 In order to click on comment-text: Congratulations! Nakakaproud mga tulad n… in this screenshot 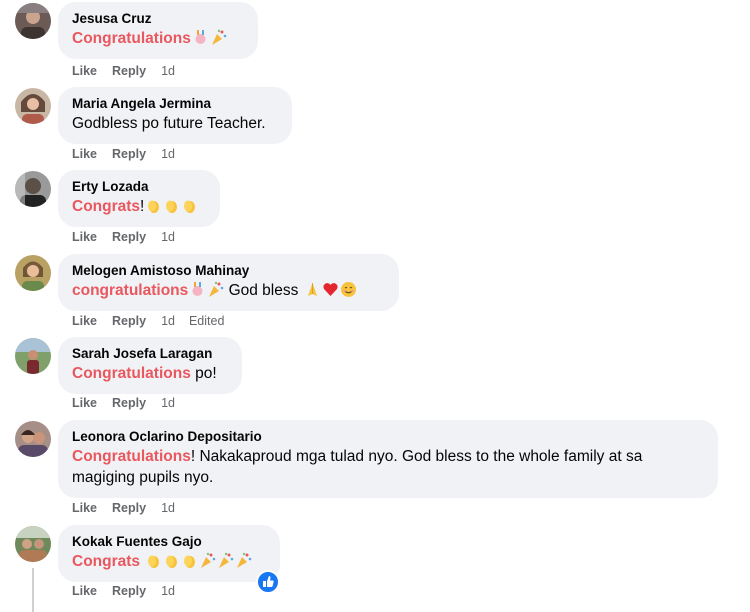, I will do `click(388, 467)`.